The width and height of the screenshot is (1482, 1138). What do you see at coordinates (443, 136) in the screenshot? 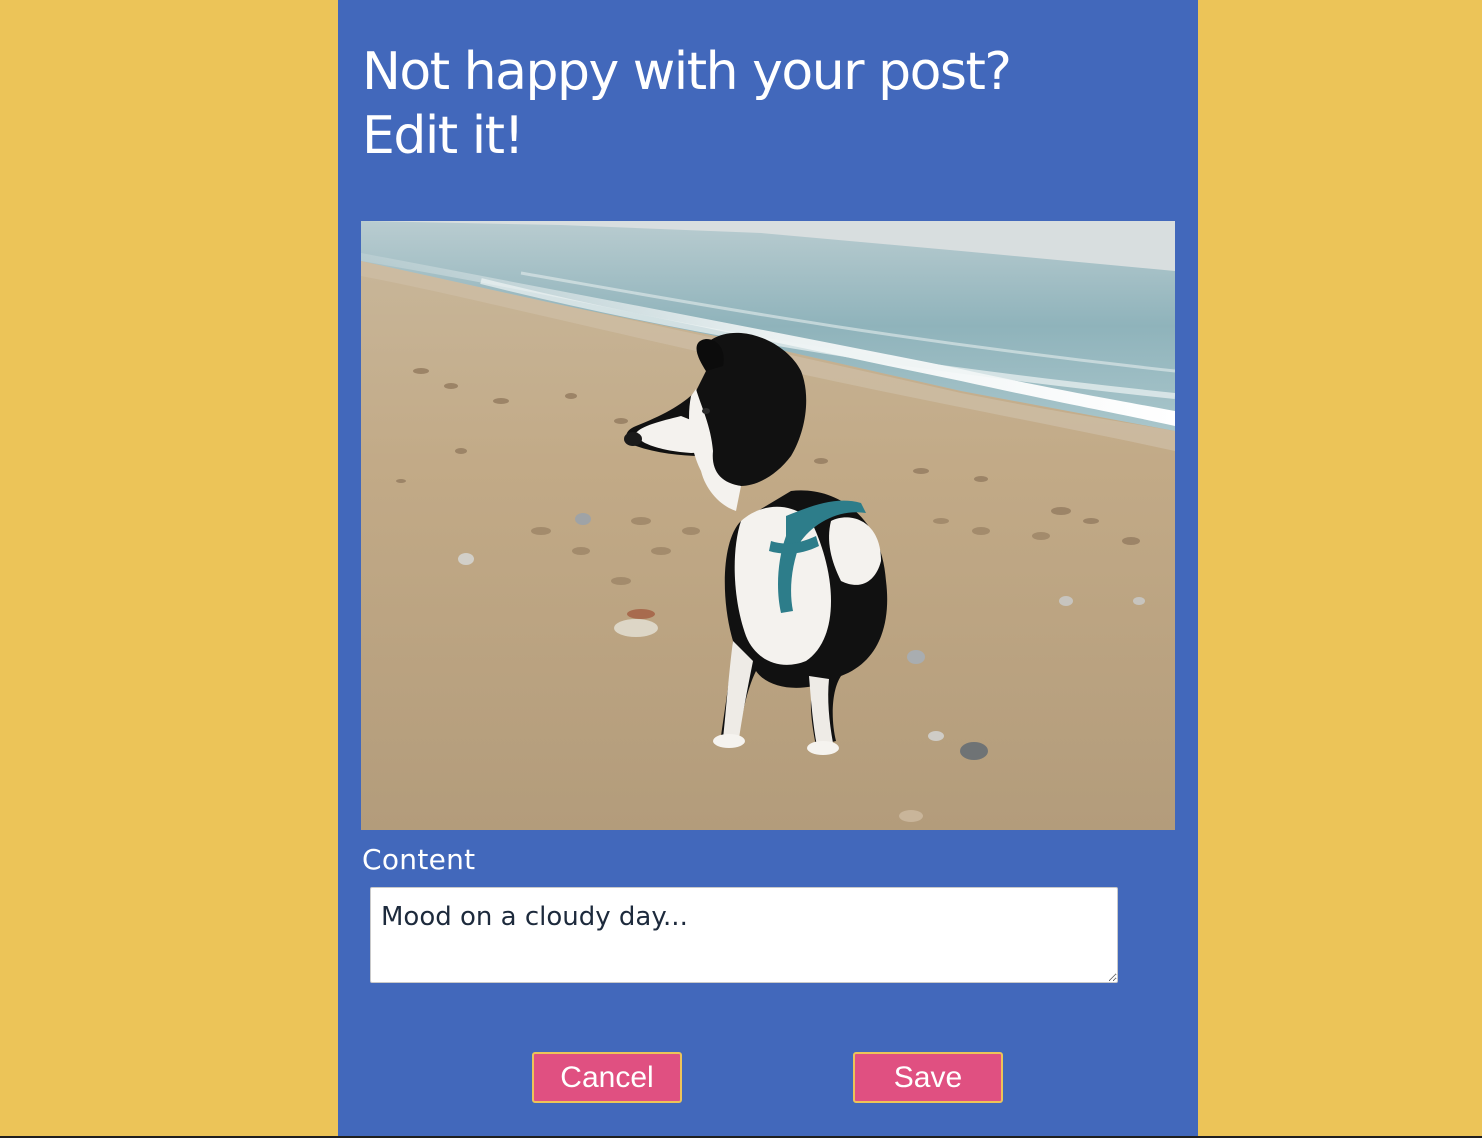
I see `page-title-line-2: Edit it!` at bounding box center [443, 136].